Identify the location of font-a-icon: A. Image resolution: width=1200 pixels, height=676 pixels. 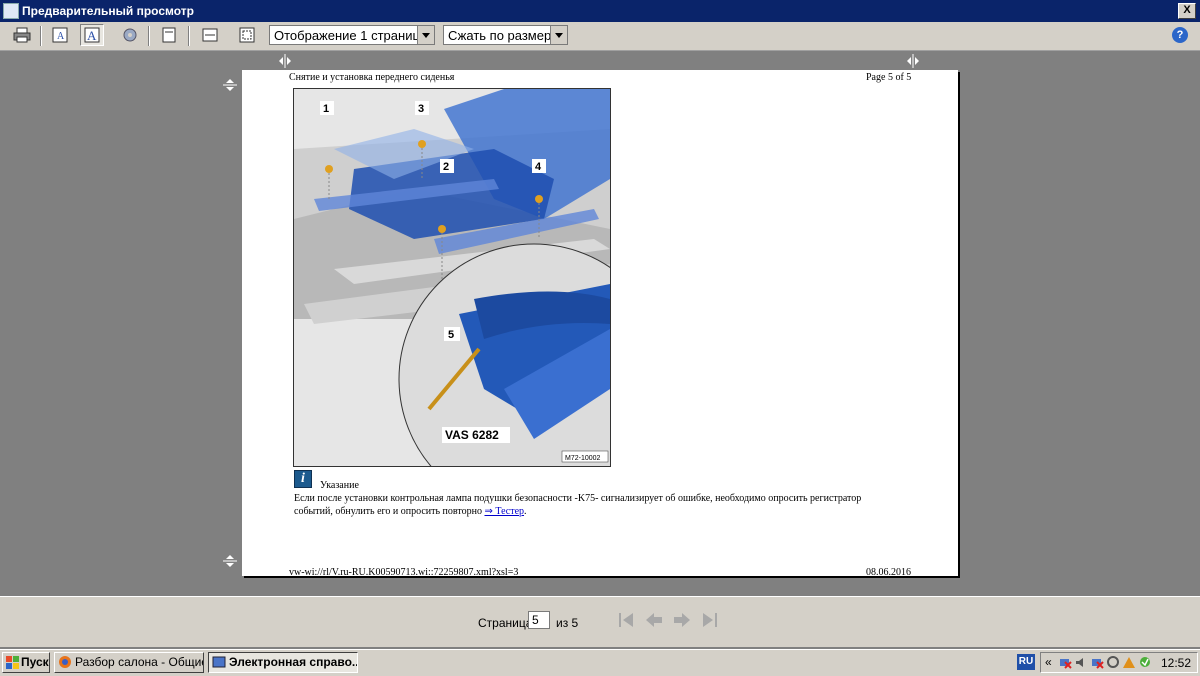
(60, 35).